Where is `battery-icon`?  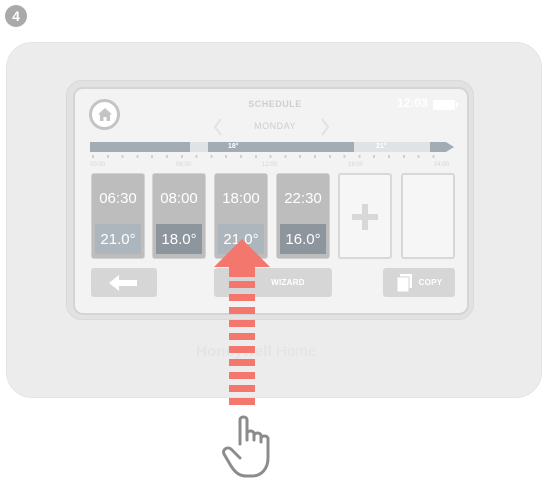 battery-icon is located at coordinates (445, 105).